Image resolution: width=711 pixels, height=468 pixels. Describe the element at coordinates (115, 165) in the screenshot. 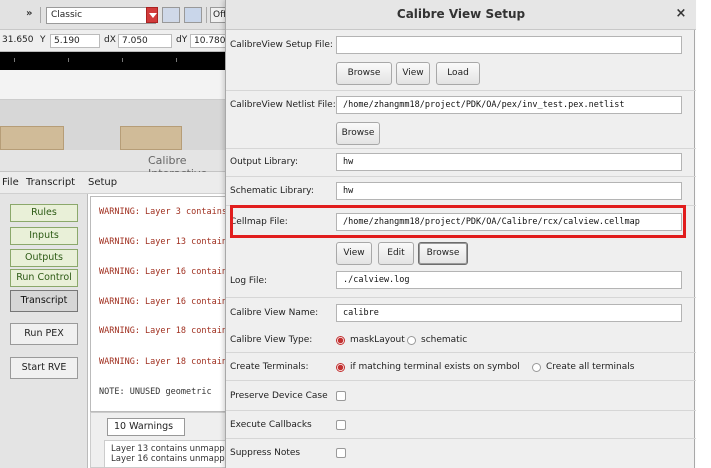

I see `calibre-interactive-titlebar: Calibre Interactive` at that location.